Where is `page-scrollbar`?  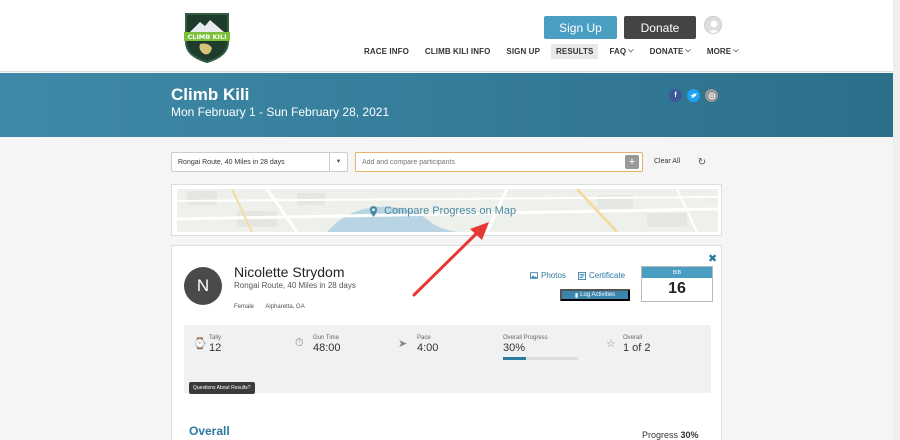 page-scrollbar is located at coordinates (896, 220).